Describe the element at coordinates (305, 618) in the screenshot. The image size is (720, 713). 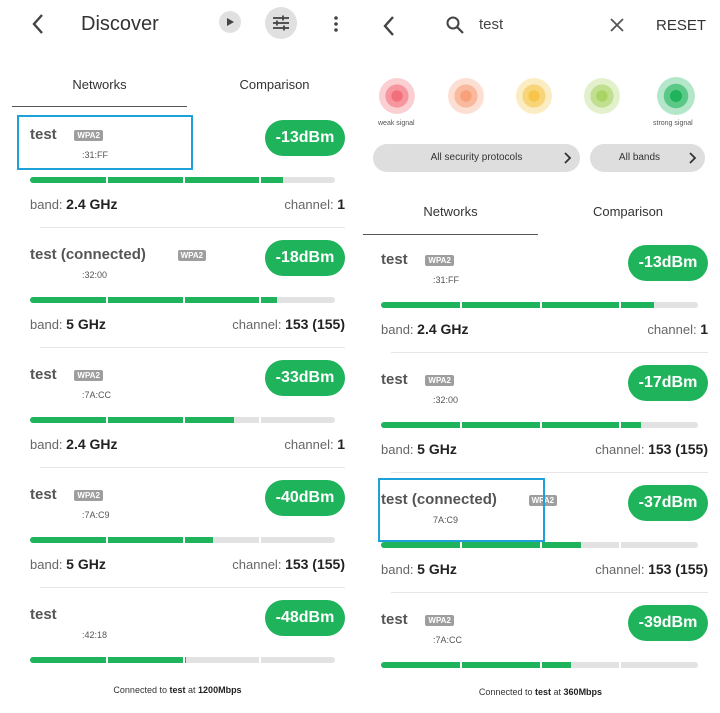
I see `signal-strength-badge: -48dBm` at that location.